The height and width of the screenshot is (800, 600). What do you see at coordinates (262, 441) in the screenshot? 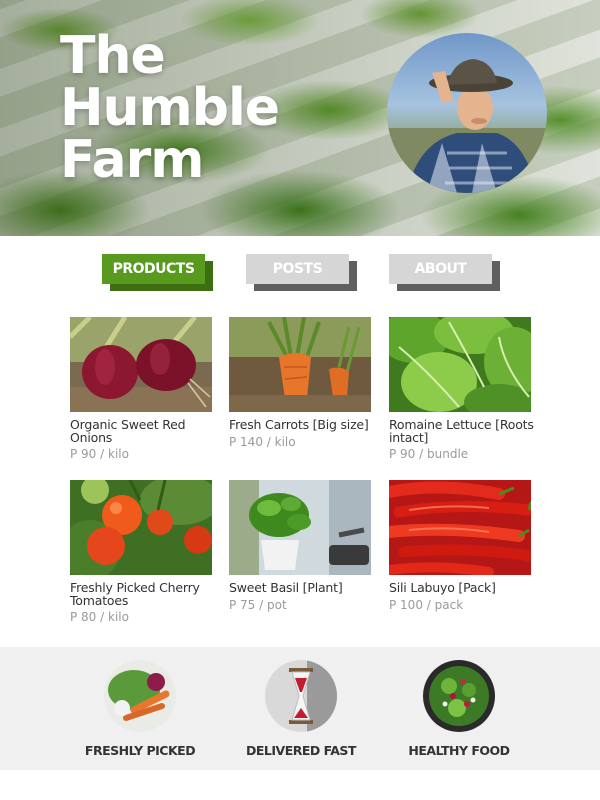
I see `product-price: P 140 / kilo` at bounding box center [262, 441].